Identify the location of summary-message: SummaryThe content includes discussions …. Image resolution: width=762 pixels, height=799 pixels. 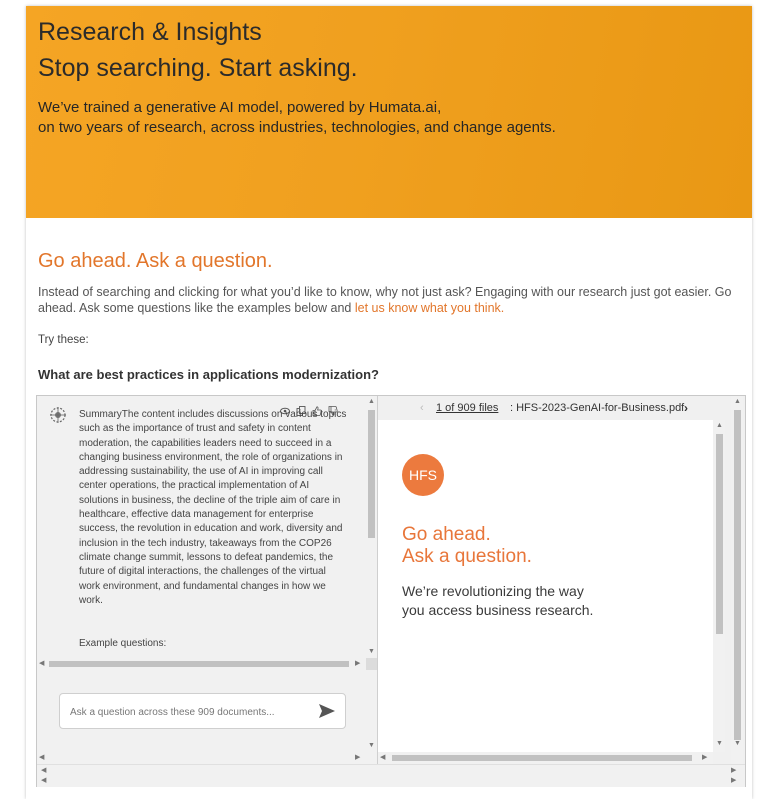
(213, 507).